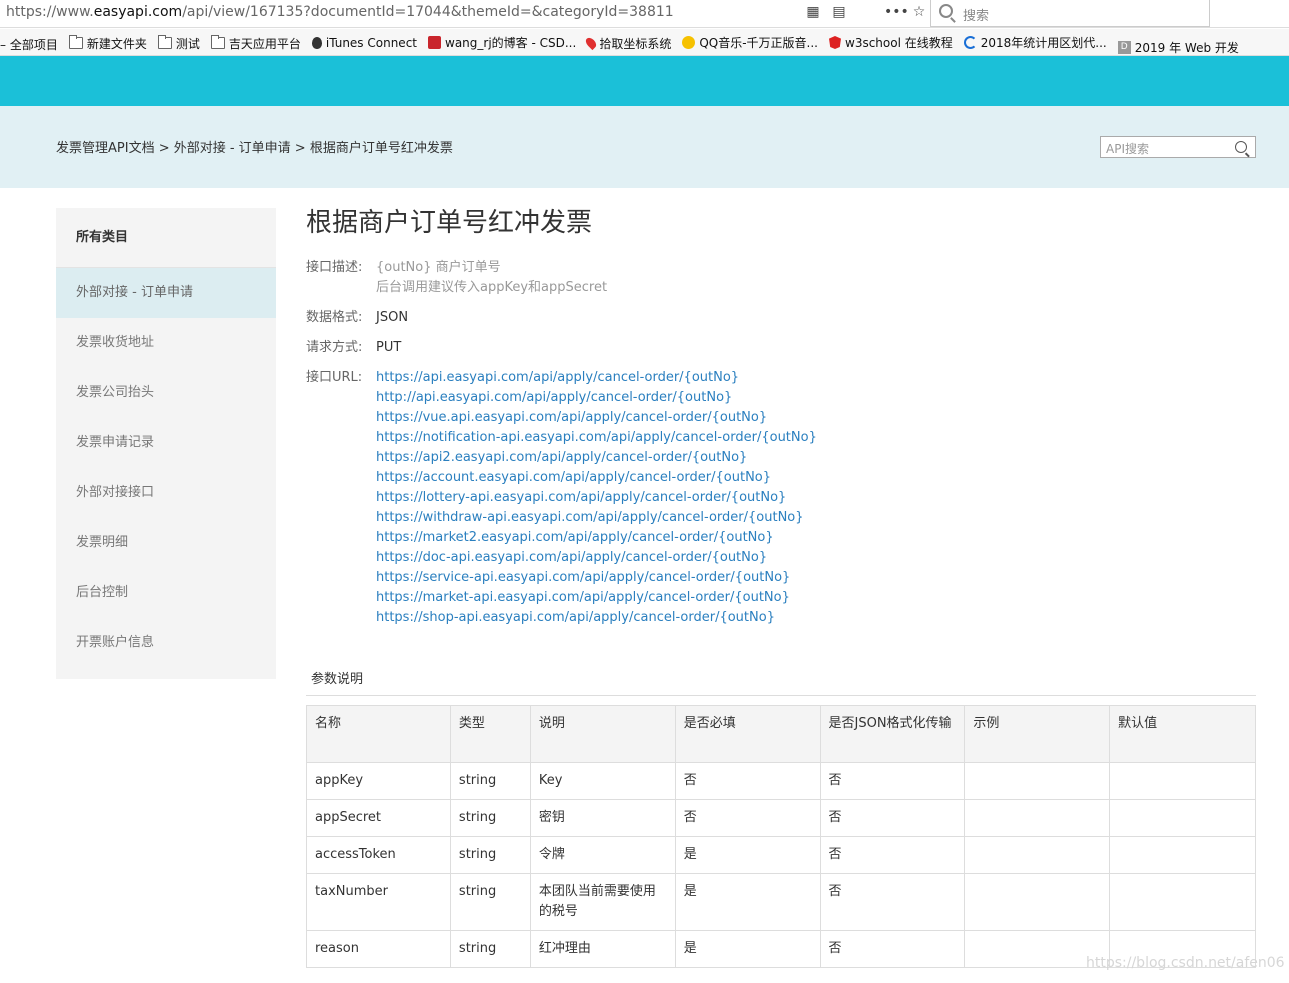 Image resolution: width=1289 pixels, height=983 pixels. I want to click on column-header: 说明, so click(602, 734).